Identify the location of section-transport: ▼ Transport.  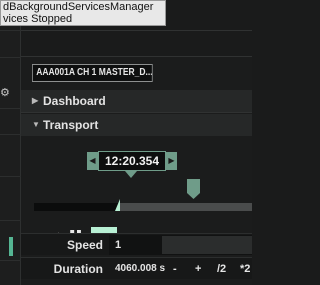
(136, 125).